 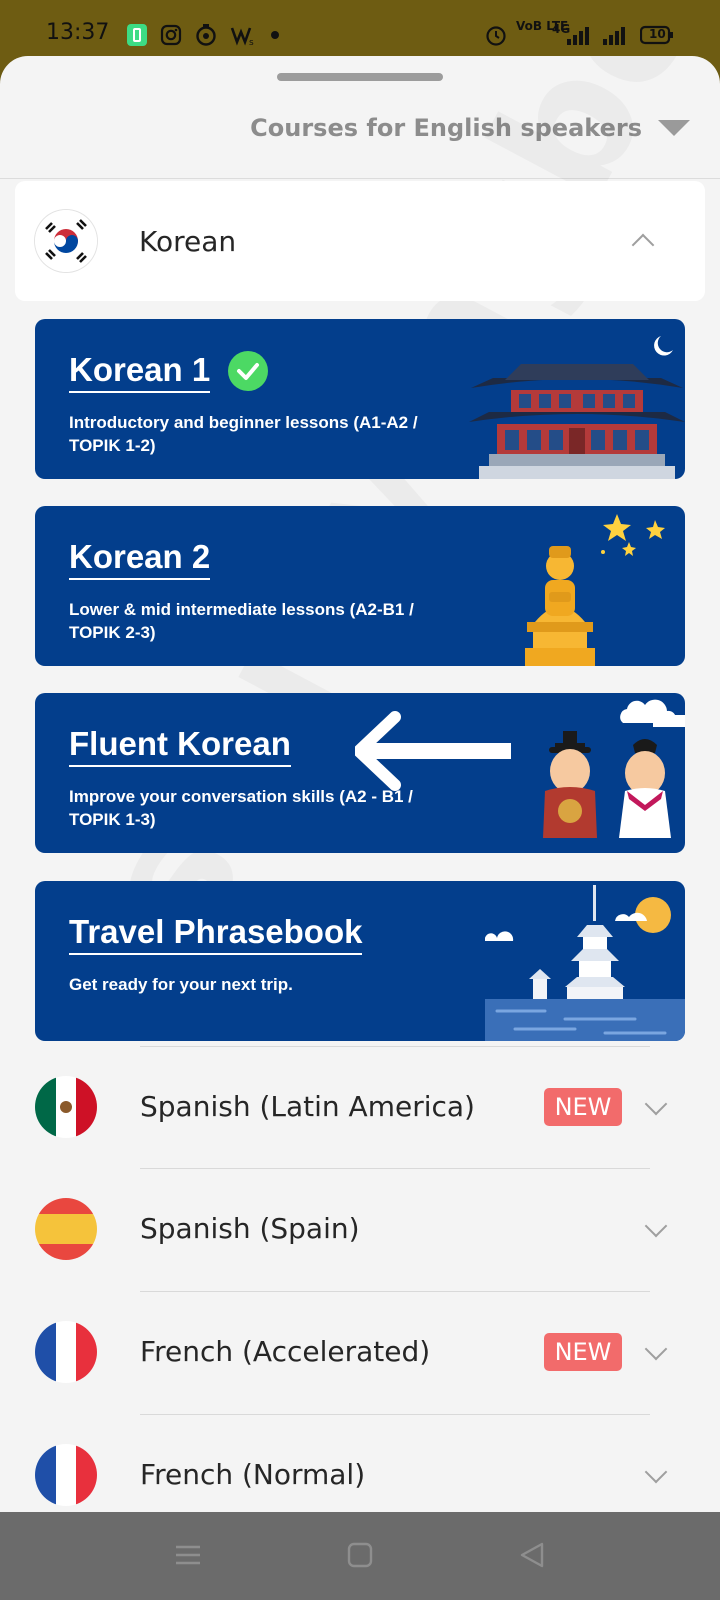 What do you see at coordinates (250, 1228) in the screenshot?
I see `language-label: Spanish (Spain)` at bounding box center [250, 1228].